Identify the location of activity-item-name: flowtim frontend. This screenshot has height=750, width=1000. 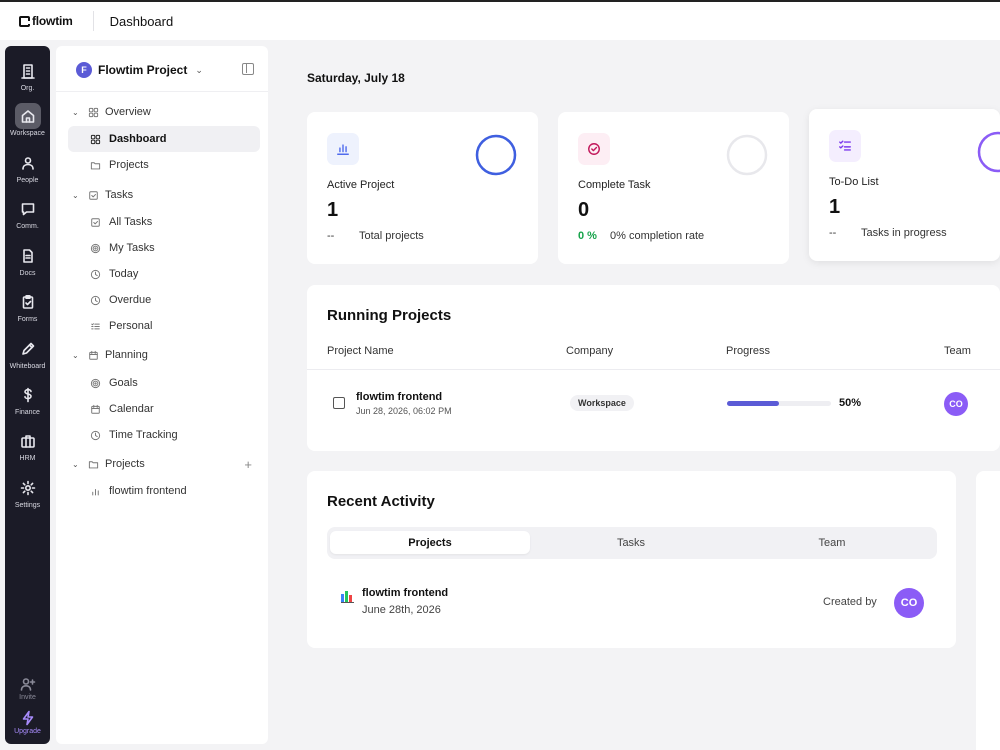
(405, 593).